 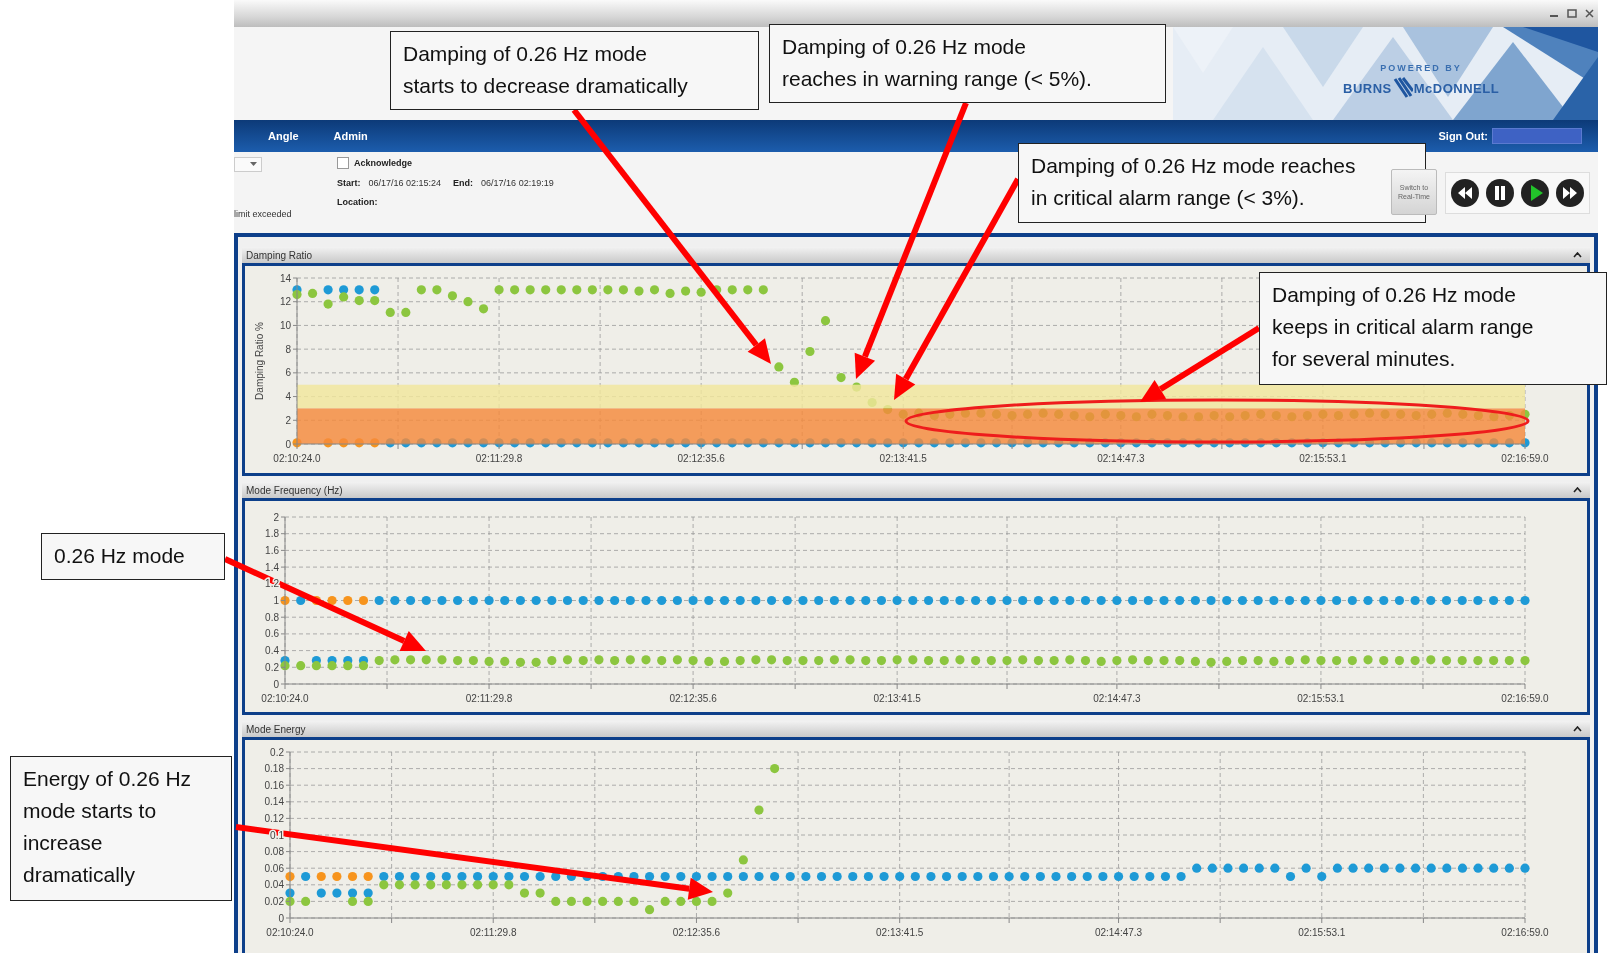 What do you see at coordinates (272, 534) in the screenshot?
I see `tick-label: 1.8` at bounding box center [272, 534].